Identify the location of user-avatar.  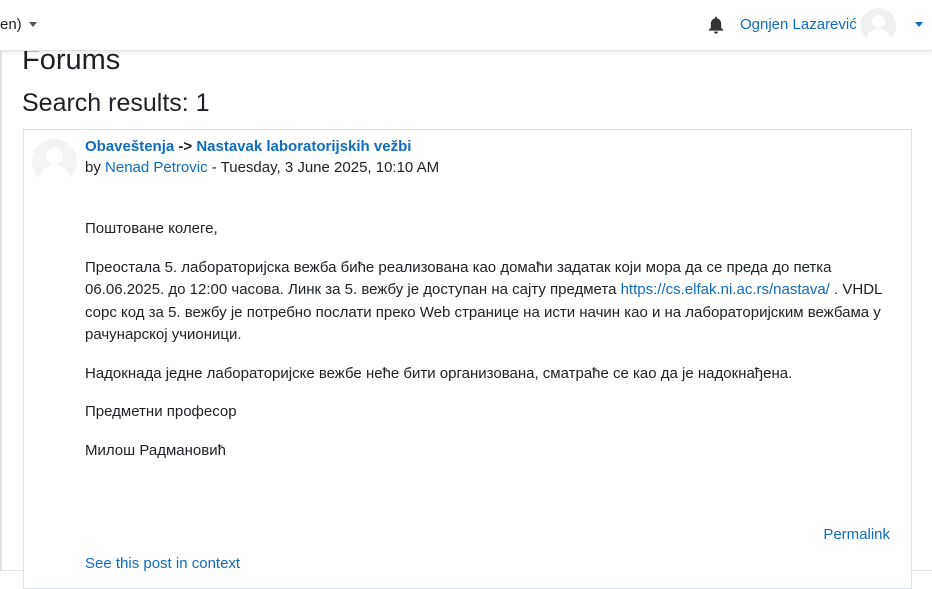
(878, 25).